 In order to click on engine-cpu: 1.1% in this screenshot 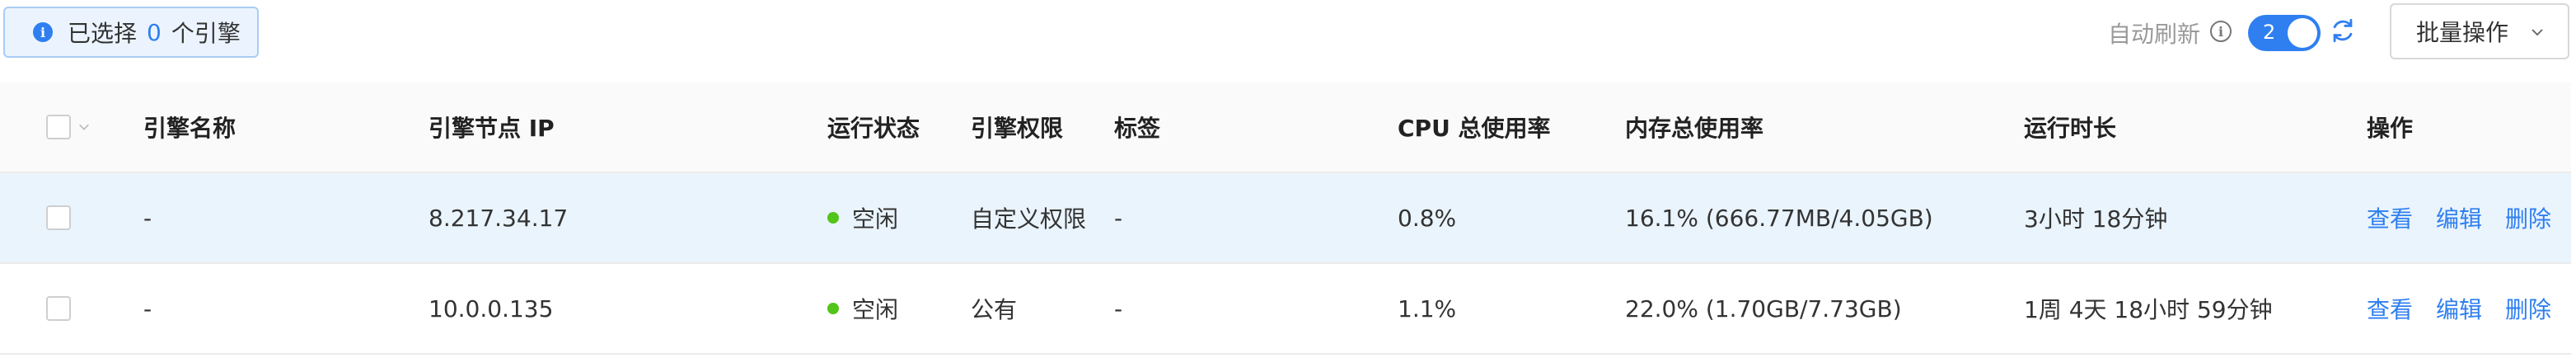, I will do `click(1427, 309)`.